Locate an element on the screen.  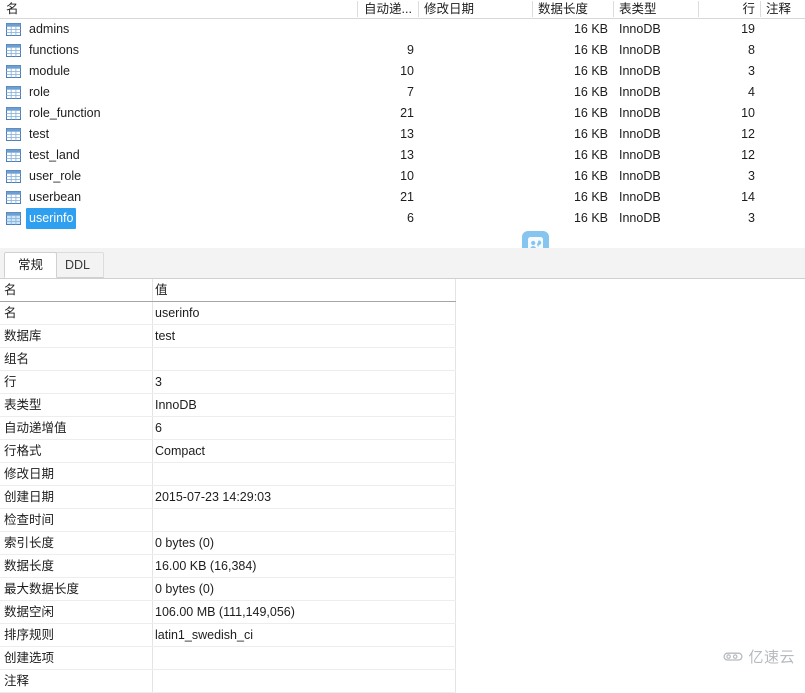
property-row: 创建日期 2015-07-23 14:29:03 is located at coordinates (228, 497).